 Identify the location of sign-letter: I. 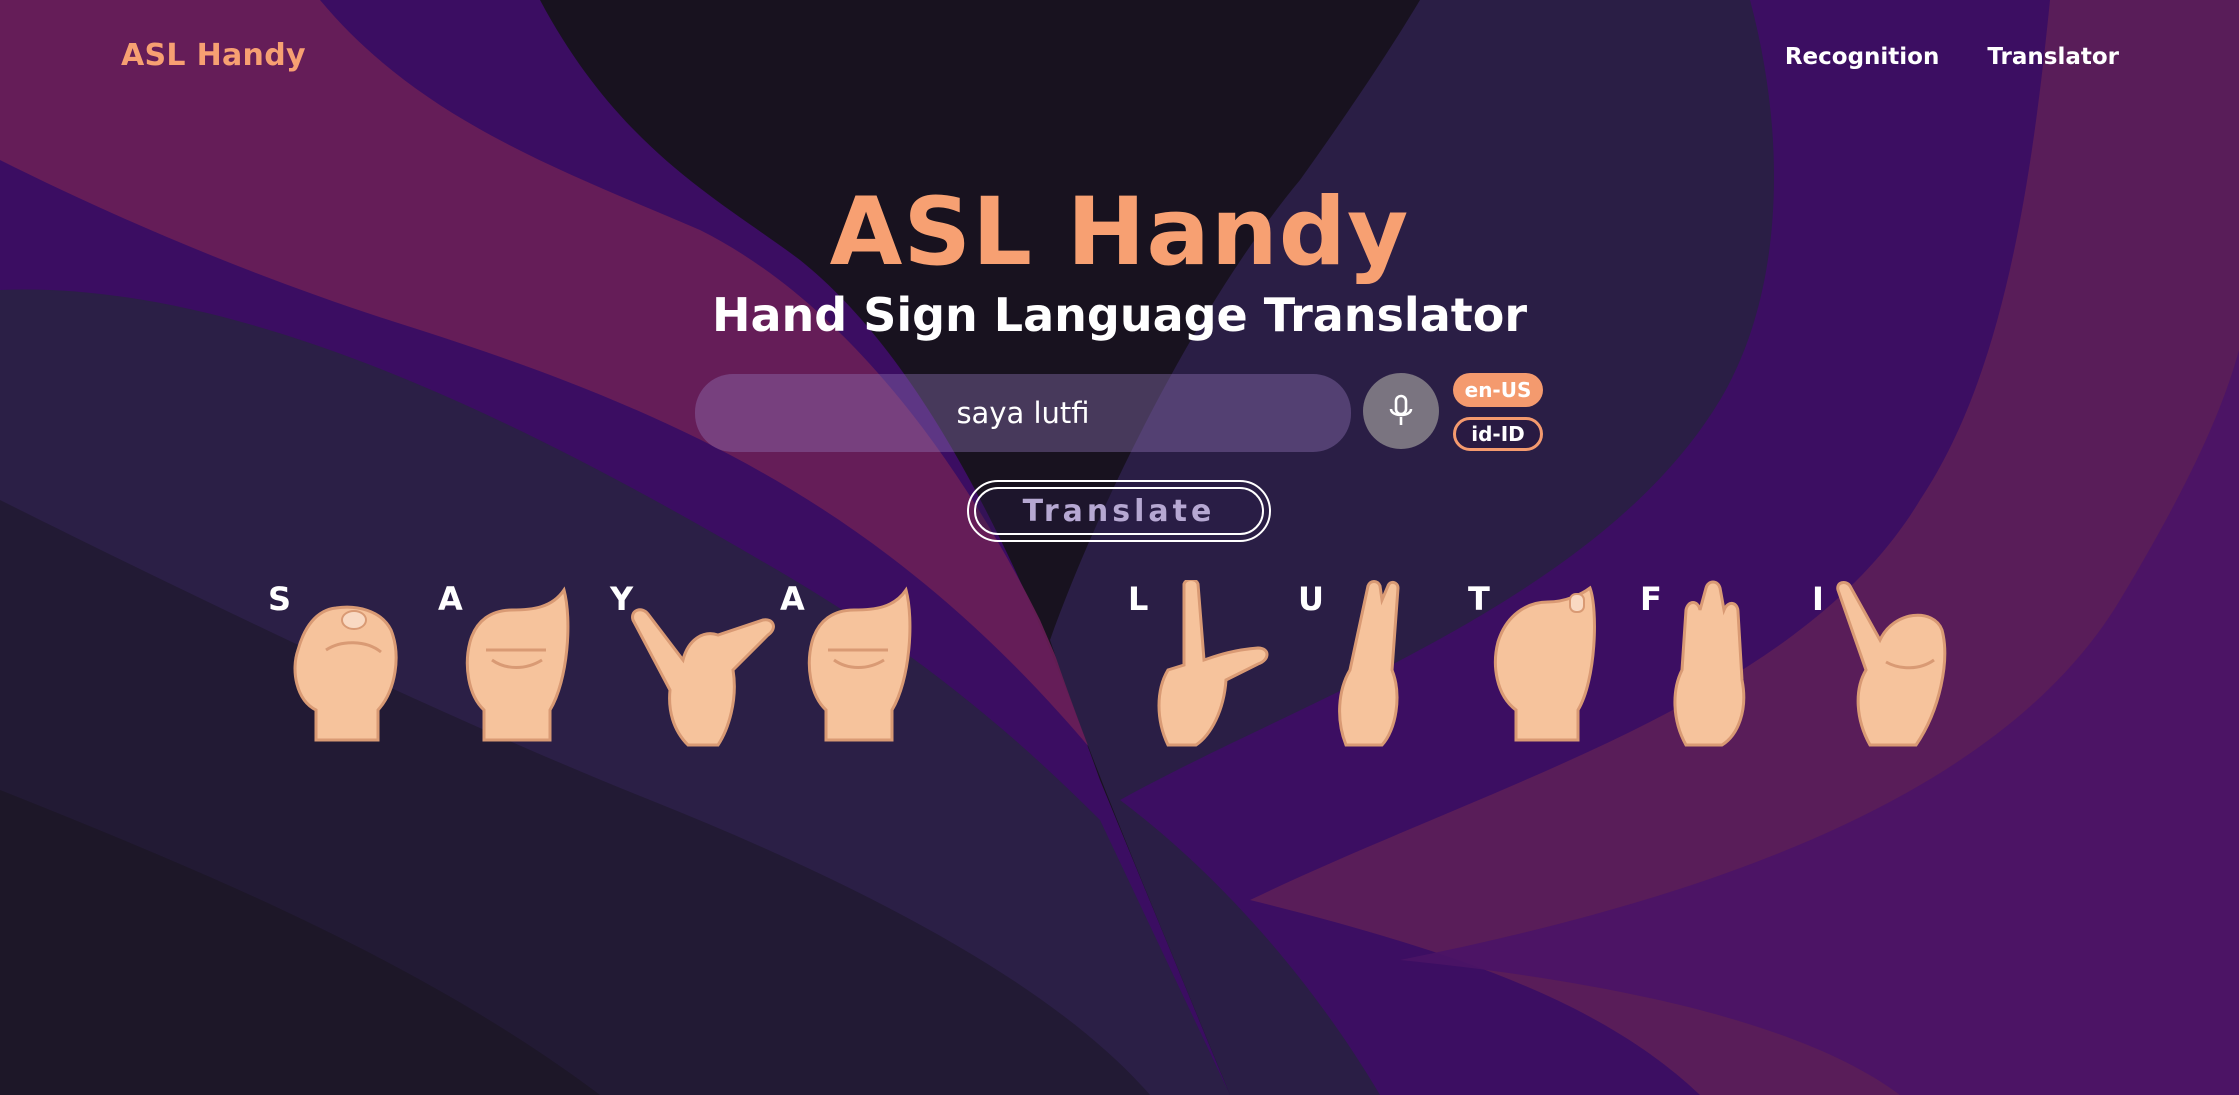
(1818, 599).